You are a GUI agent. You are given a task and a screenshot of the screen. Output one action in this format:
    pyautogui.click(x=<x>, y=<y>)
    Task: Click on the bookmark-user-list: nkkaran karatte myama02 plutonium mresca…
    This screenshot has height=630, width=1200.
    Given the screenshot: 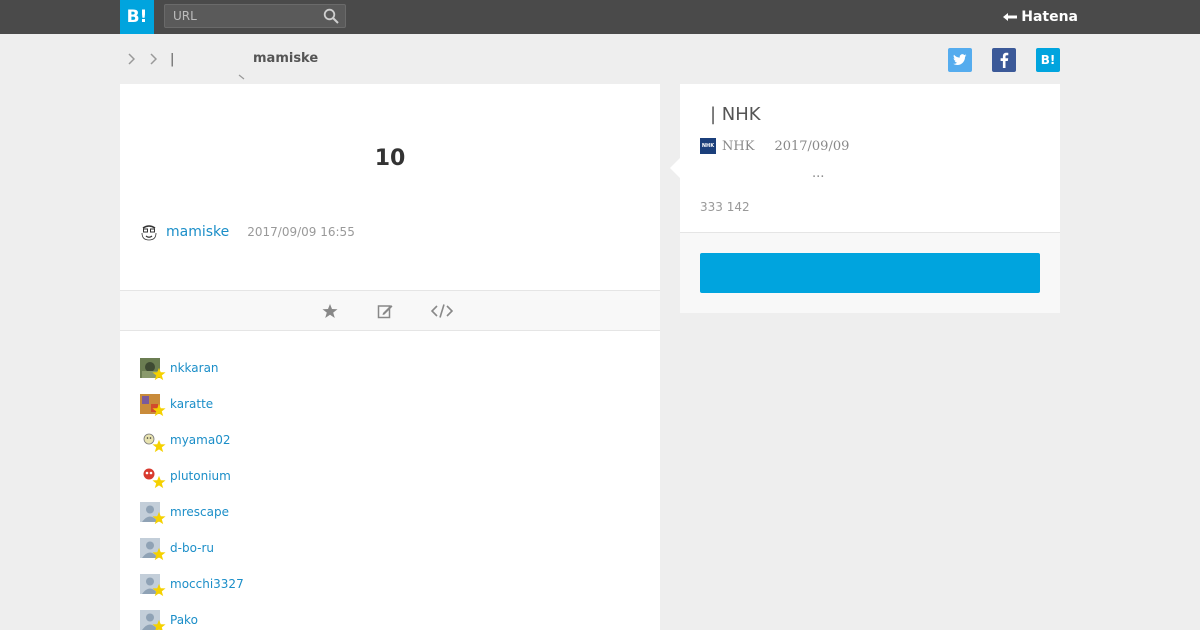 What is the action you would take?
    pyautogui.click(x=192, y=490)
    